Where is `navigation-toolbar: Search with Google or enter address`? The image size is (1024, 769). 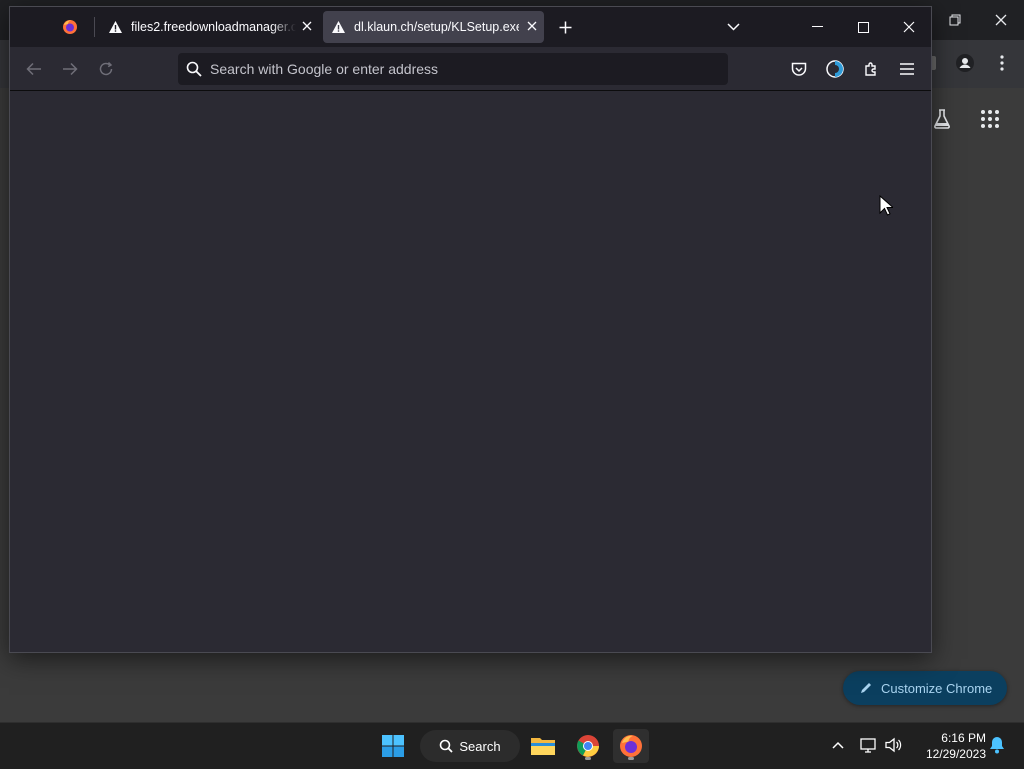
navigation-toolbar: Search with Google or enter address is located at coordinates (470, 69).